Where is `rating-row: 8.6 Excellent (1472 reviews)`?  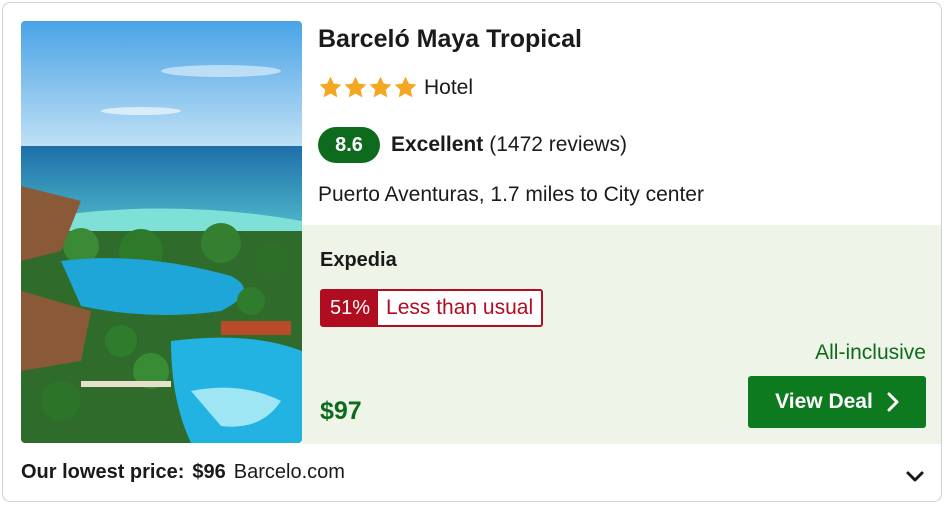 rating-row: 8.6 Excellent (1472 reviews) is located at coordinates (472, 145).